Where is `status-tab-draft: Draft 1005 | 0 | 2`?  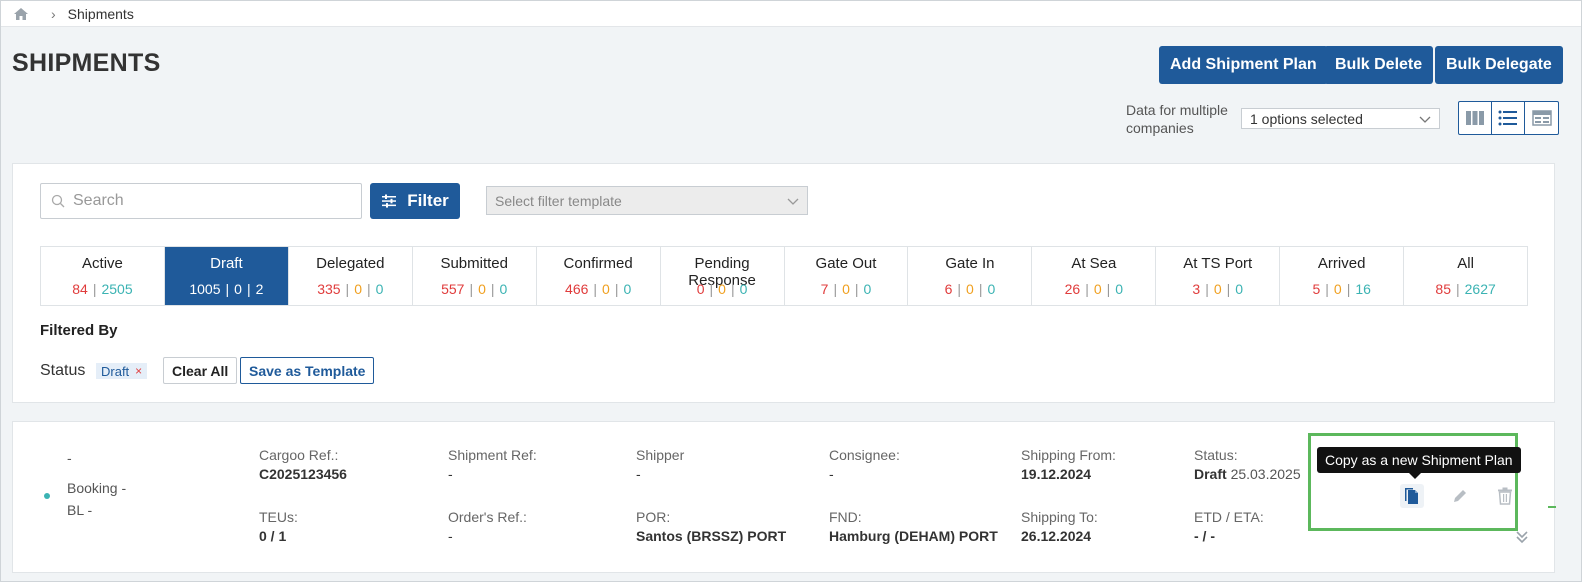
status-tab-draft: Draft 1005 | 0 | 2 is located at coordinates (226, 276).